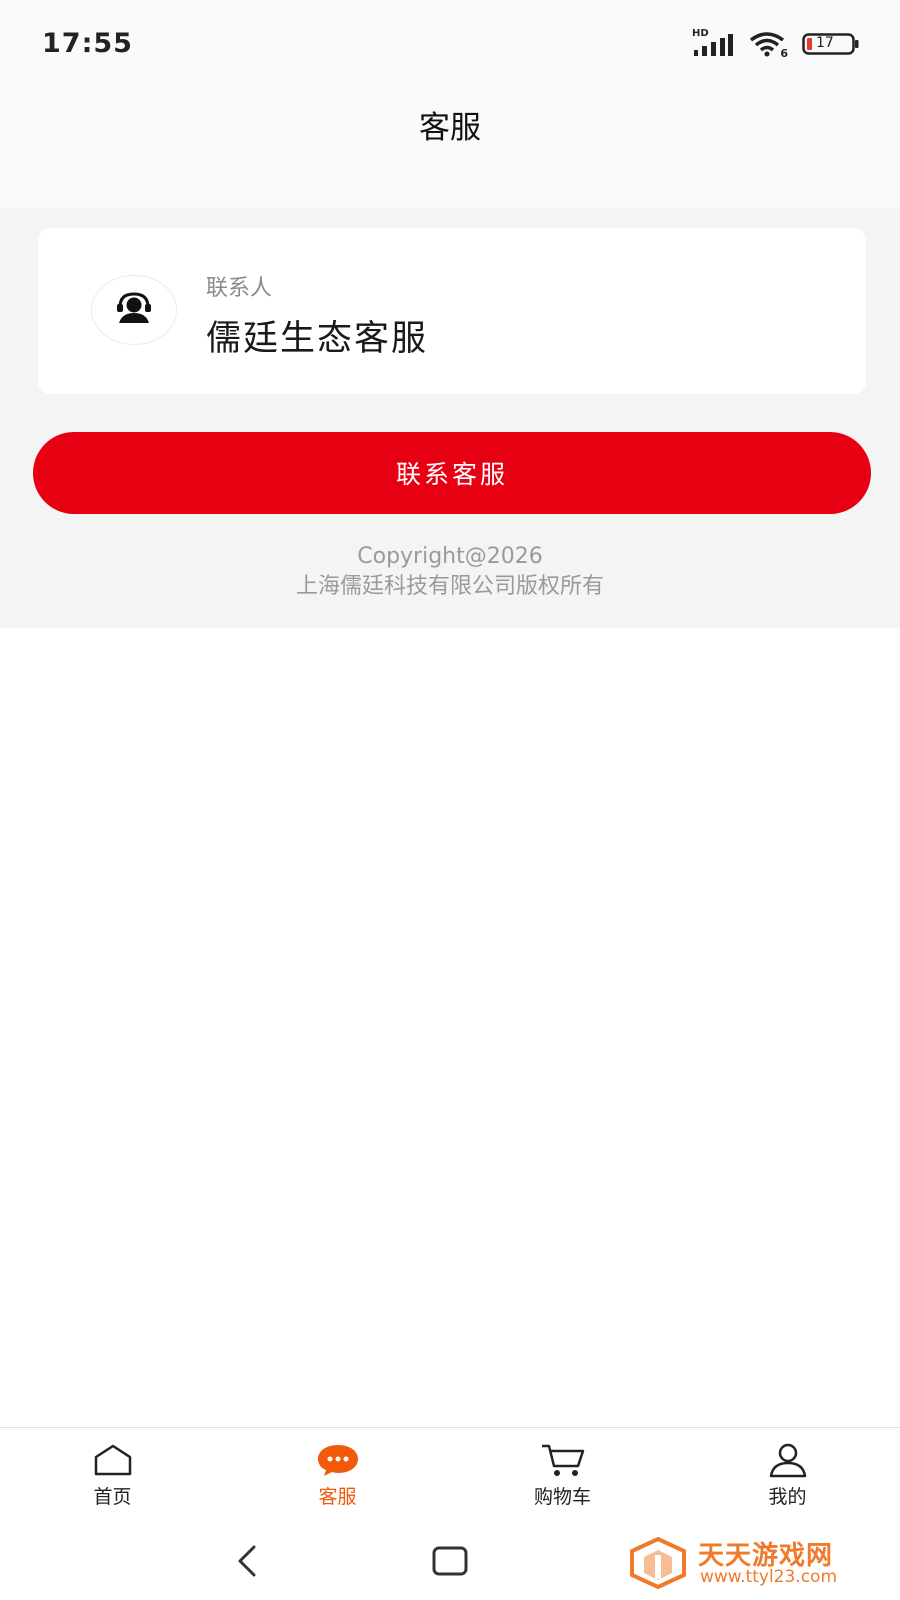  What do you see at coordinates (450, 148) in the screenshot?
I see `page-header: 客服` at bounding box center [450, 148].